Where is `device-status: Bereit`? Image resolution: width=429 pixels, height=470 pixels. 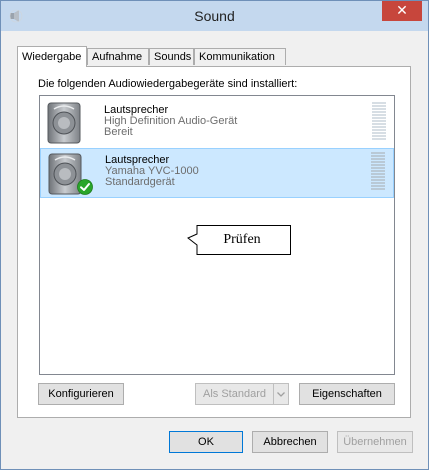
device-status: Bereit is located at coordinates (118, 132).